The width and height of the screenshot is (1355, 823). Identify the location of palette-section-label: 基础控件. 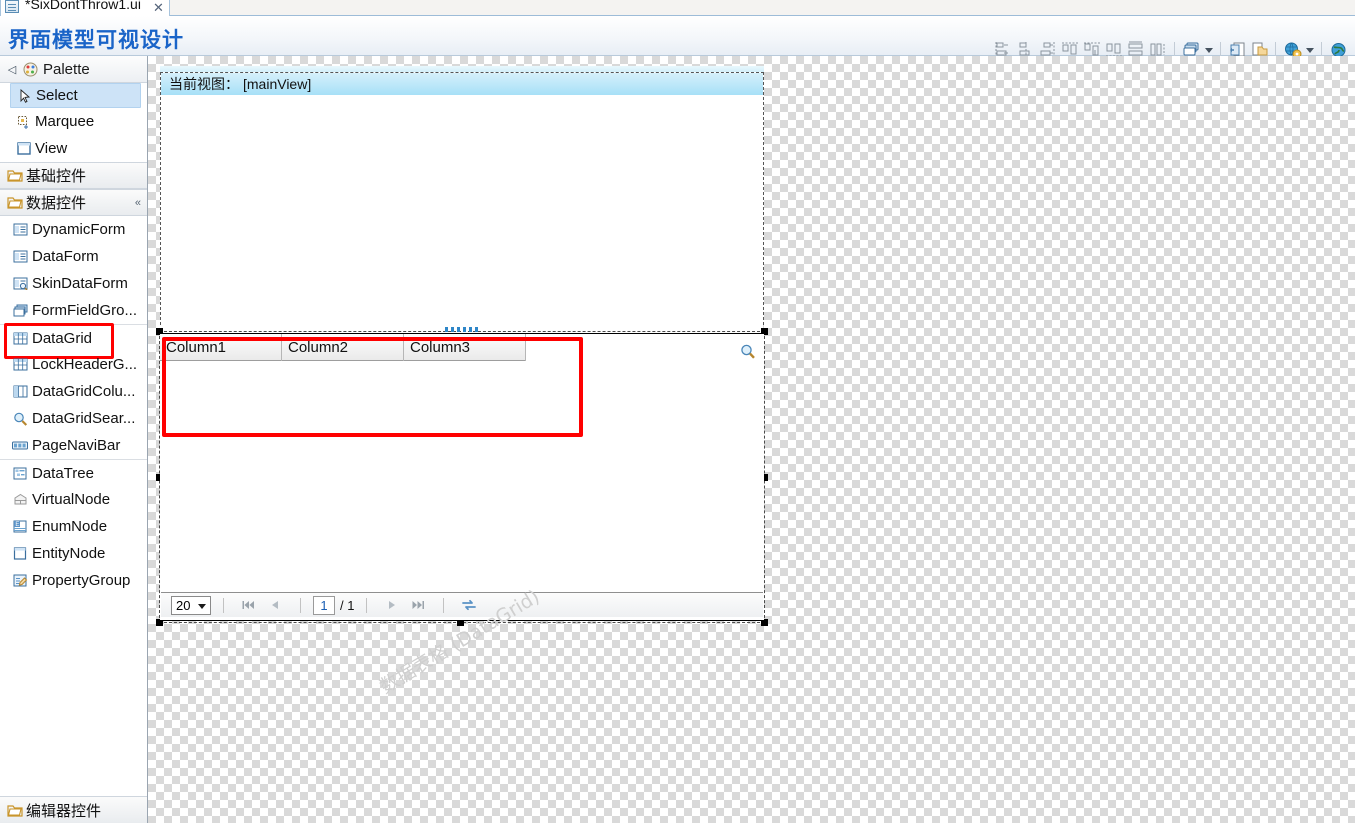
(56, 176).